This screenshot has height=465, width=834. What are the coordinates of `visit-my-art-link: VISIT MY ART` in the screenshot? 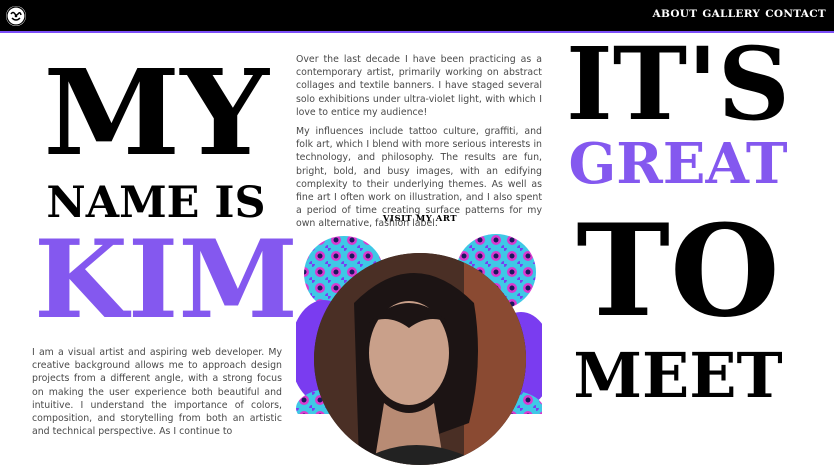 It's located at (420, 219).